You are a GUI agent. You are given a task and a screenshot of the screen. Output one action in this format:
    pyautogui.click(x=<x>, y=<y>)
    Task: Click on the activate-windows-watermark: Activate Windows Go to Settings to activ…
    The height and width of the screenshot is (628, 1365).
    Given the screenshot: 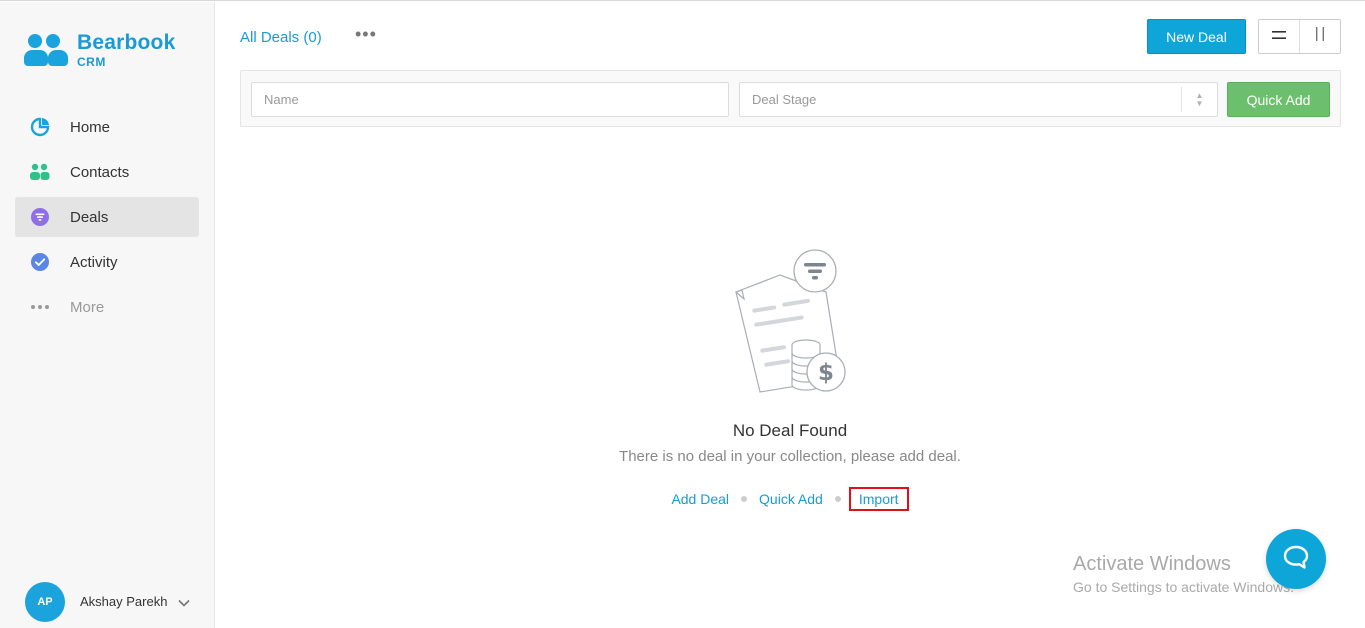 What is the action you would take?
    pyautogui.click(x=1183, y=574)
    